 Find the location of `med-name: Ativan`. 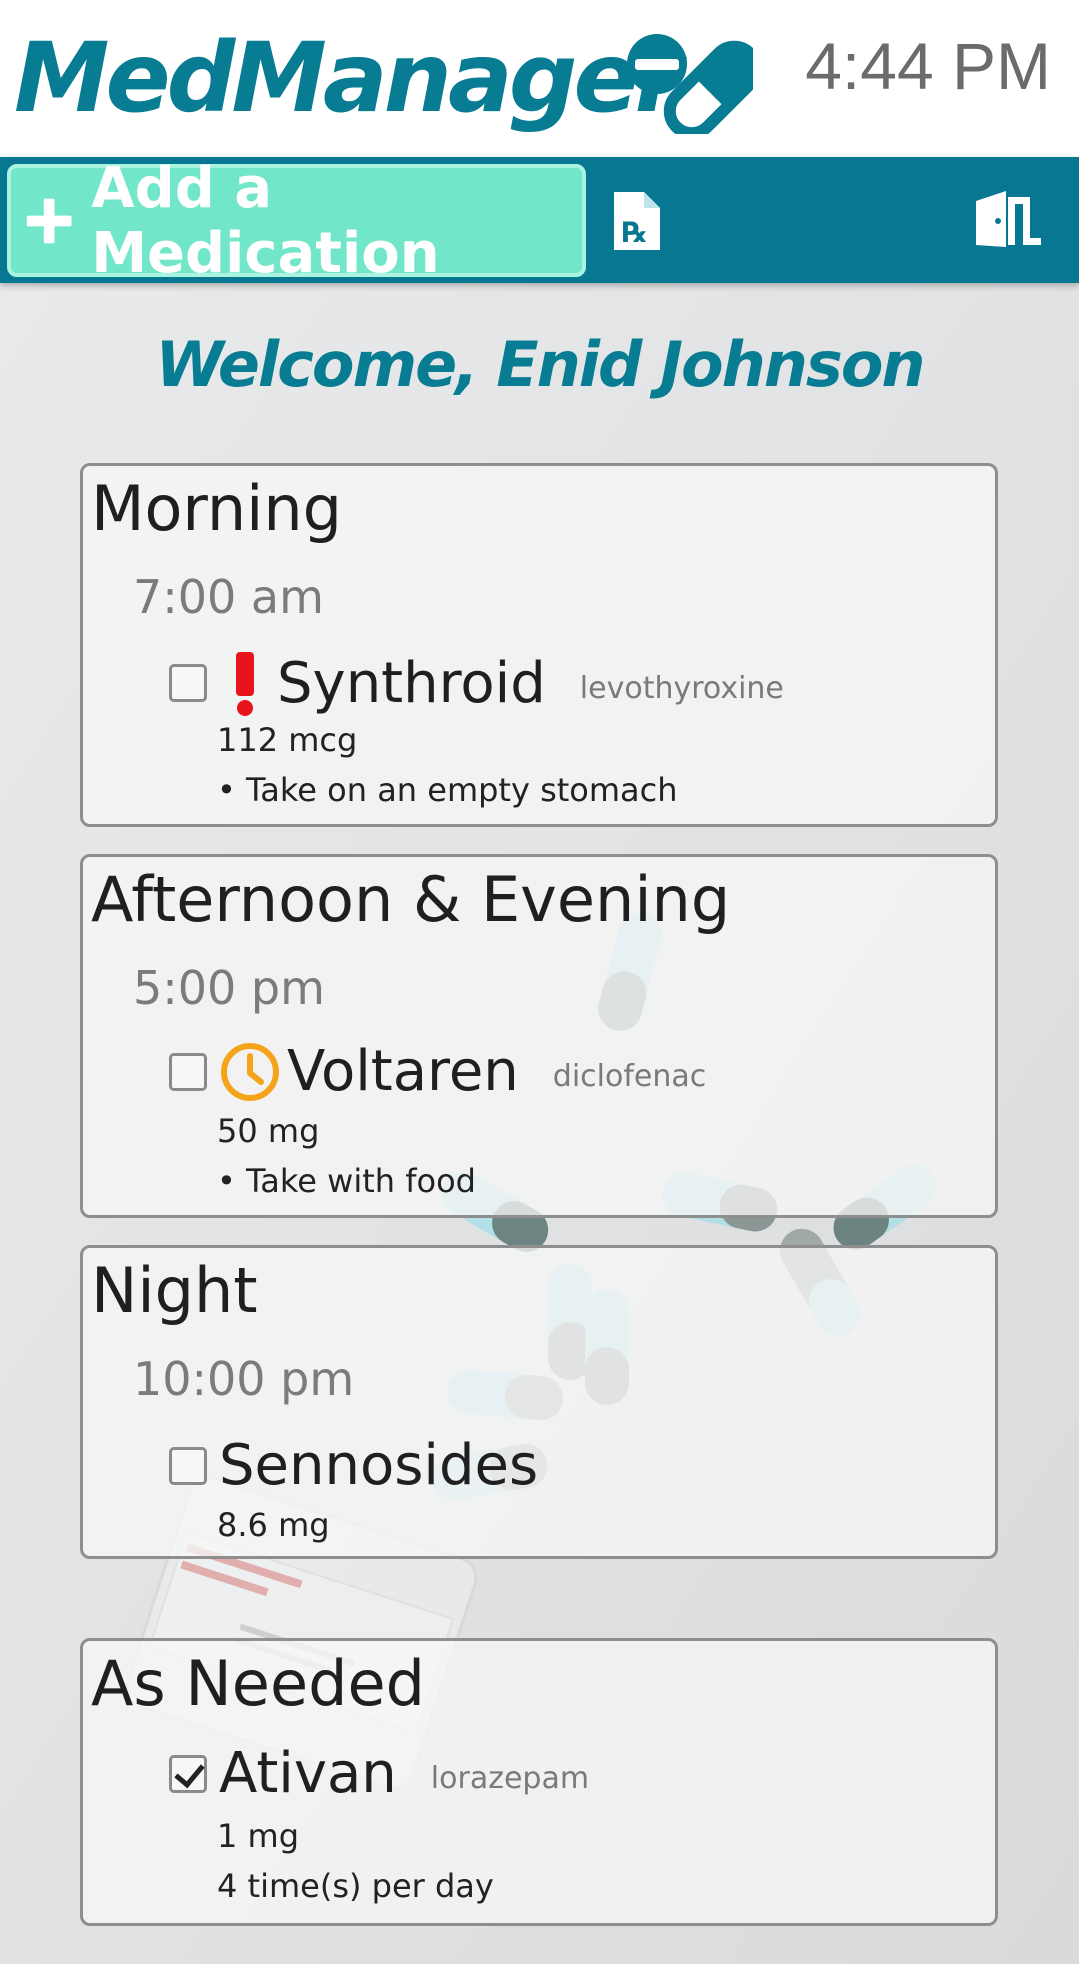

med-name: Ativan is located at coordinates (308, 1773).